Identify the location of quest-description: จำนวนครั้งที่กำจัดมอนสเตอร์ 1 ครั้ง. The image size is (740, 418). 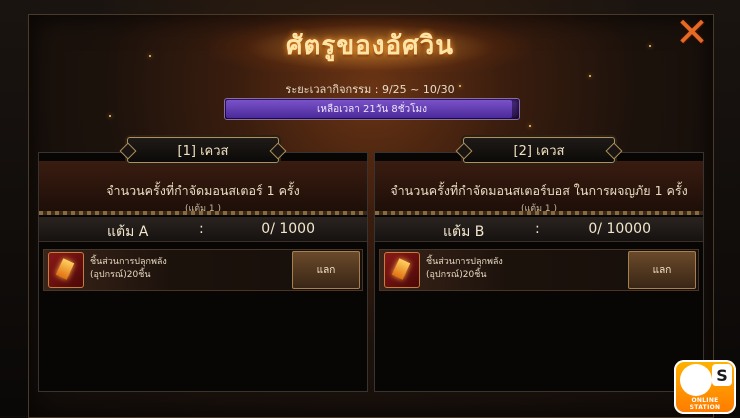
(203, 190).